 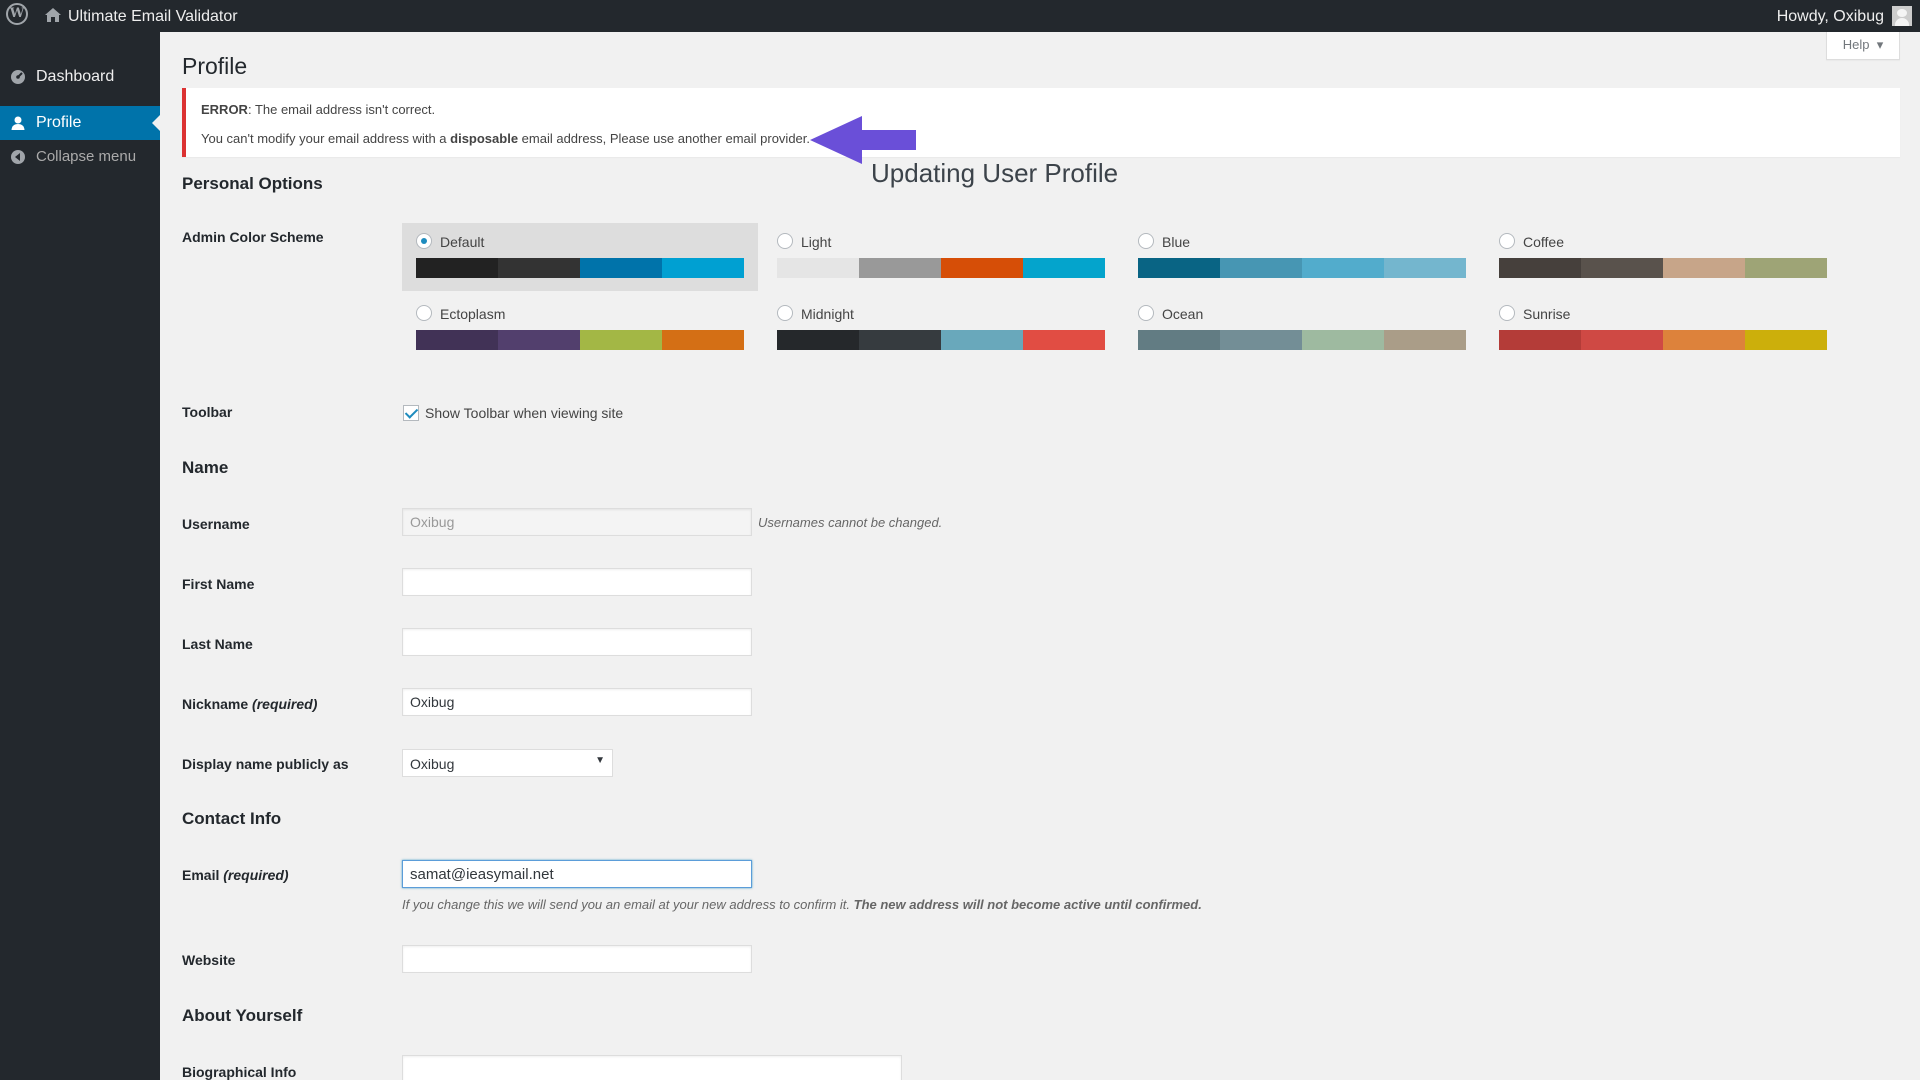 I want to click on help-tab-button: Help ▾, so click(x=1863, y=46).